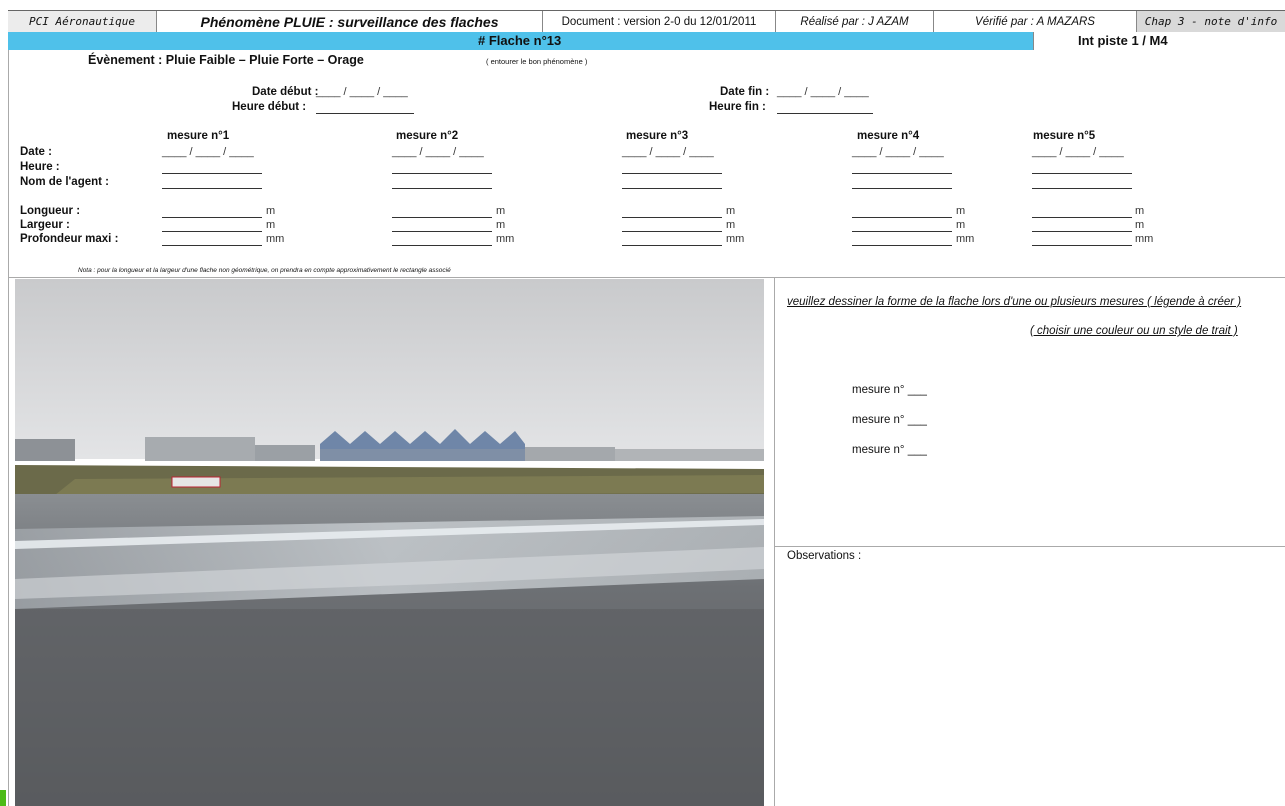  I want to click on date-debut-field: ____ / ____ / ____, so click(362, 92).